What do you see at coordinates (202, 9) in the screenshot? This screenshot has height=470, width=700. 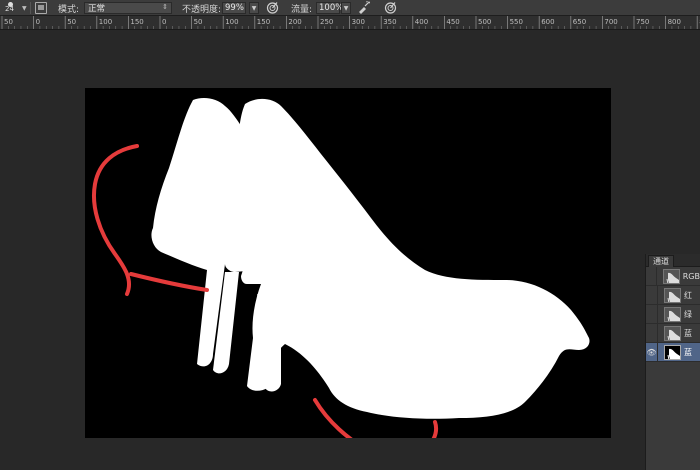 I see `opacity-label: 不透明度:` at bounding box center [202, 9].